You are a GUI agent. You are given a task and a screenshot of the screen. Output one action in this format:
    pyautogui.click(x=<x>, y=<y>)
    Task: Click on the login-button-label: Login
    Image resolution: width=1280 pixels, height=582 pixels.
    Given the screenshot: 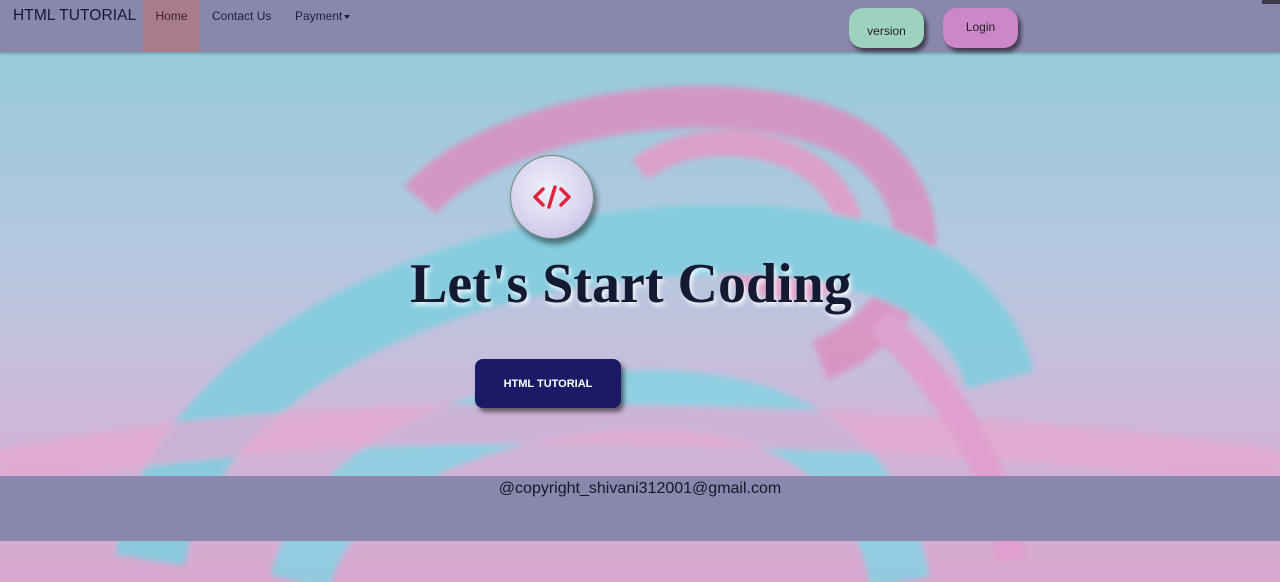 What is the action you would take?
    pyautogui.click(x=980, y=27)
    